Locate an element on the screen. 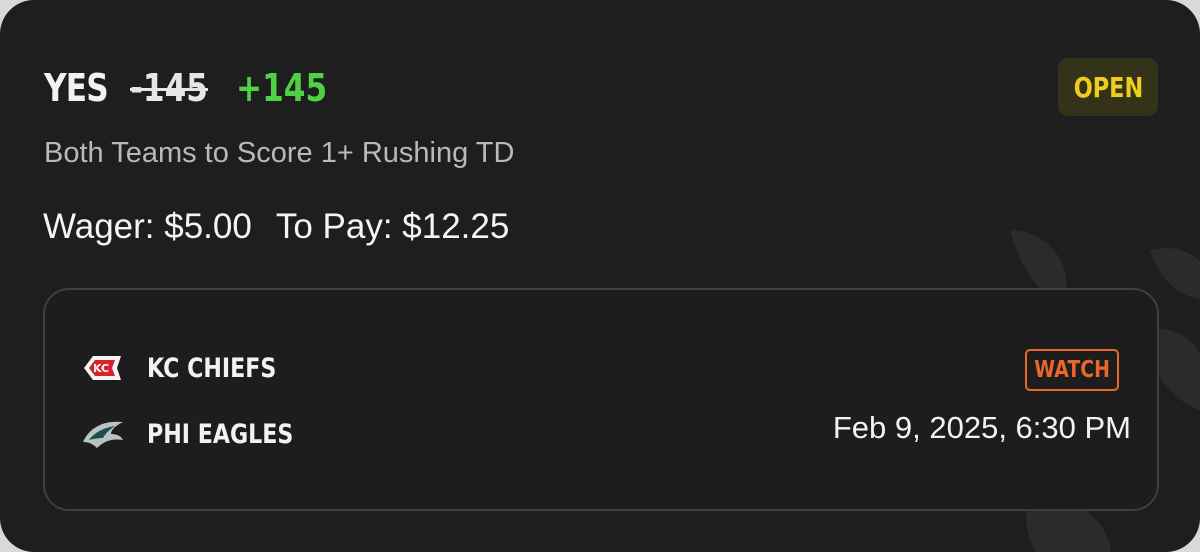 The width and height of the screenshot is (1200, 552). chiefs-logo-icon: KC is located at coordinates (102, 368).